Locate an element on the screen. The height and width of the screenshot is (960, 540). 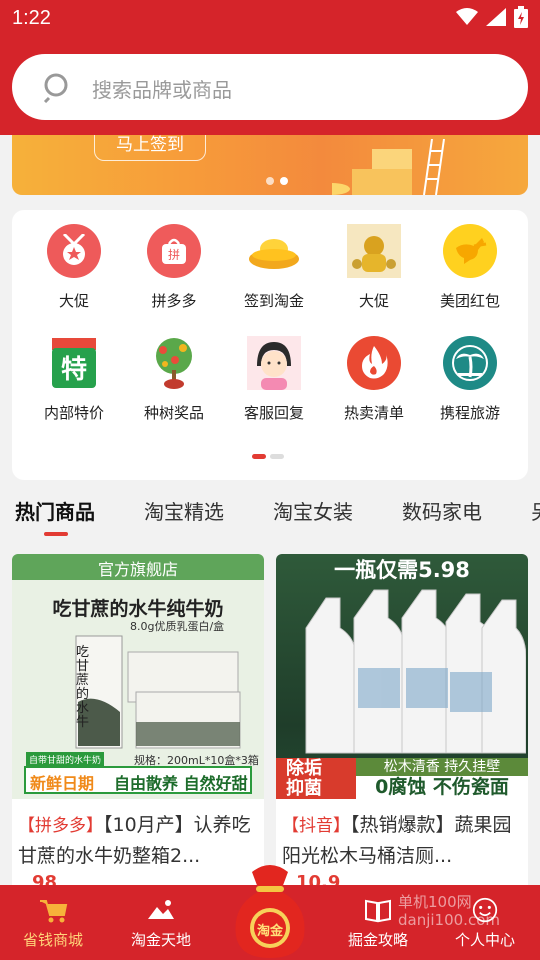
category-item-hot-list: 热卖清单 is located at coordinates (374, 386).